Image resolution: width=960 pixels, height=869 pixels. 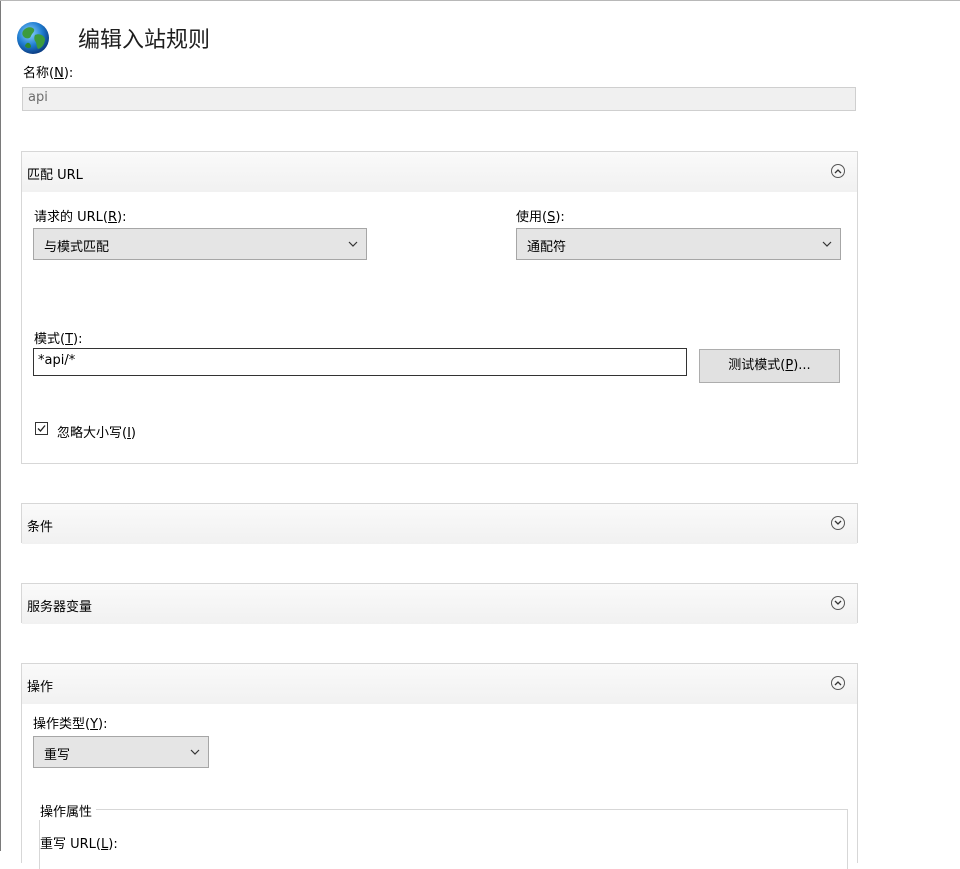 What do you see at coordinates (77, 247) in the screenshot?
I see `requested-url-value: 与模式匹配` at bounding box center [77, 247].